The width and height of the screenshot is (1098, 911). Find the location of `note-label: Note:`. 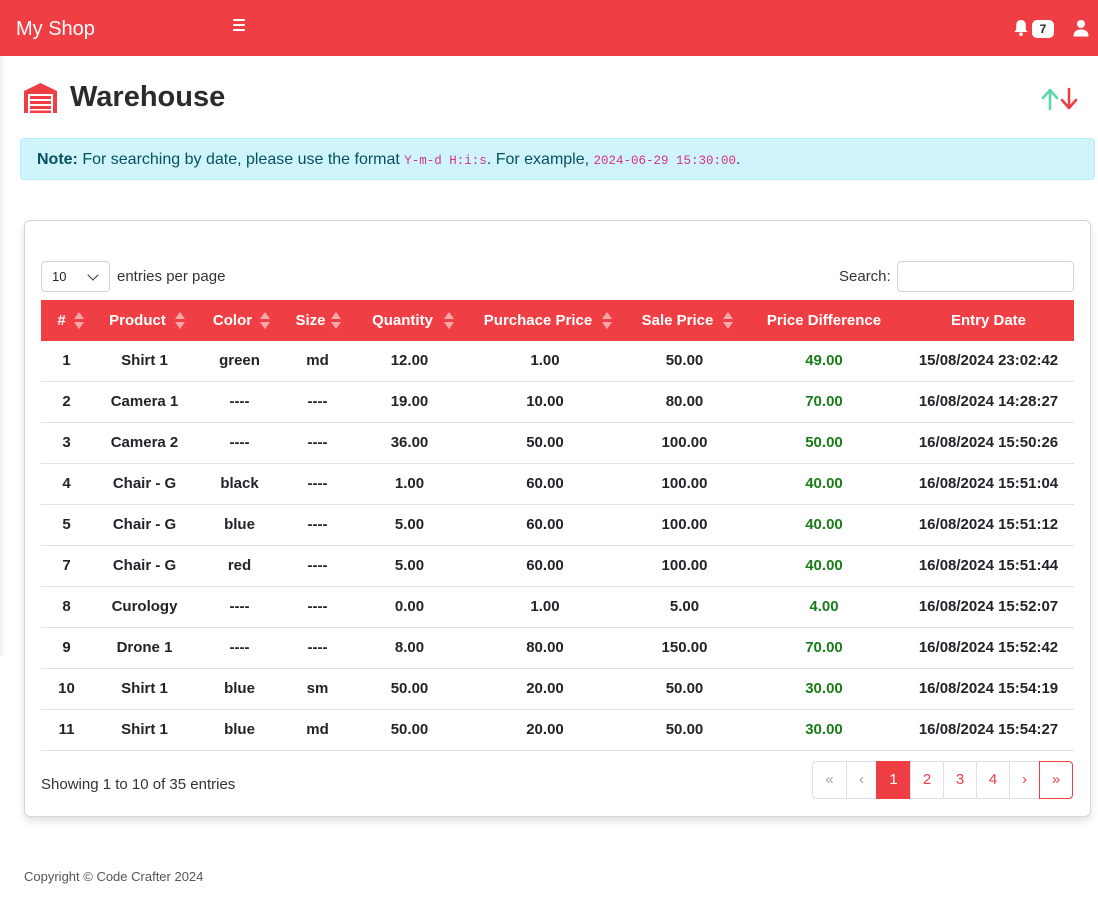

note-label: Note: is located at coordinates (57, 159).